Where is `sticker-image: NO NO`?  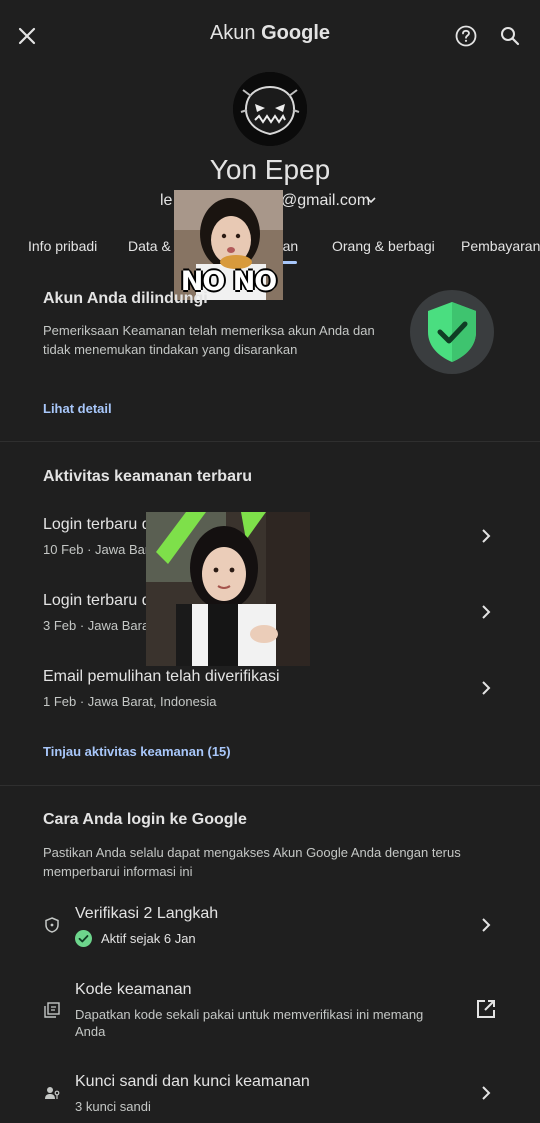
sticker-image: NO NO is located at coordinates (228, 245).